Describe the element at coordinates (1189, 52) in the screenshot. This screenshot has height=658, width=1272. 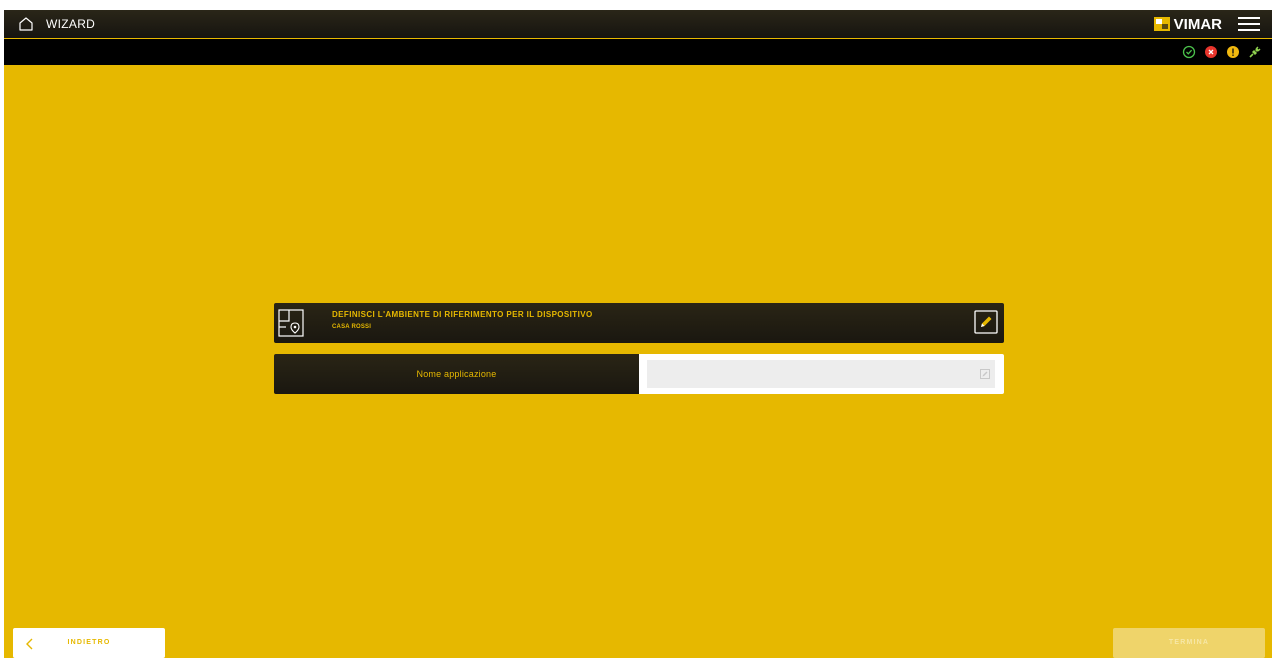
I see `check-circle-icon` at that location.